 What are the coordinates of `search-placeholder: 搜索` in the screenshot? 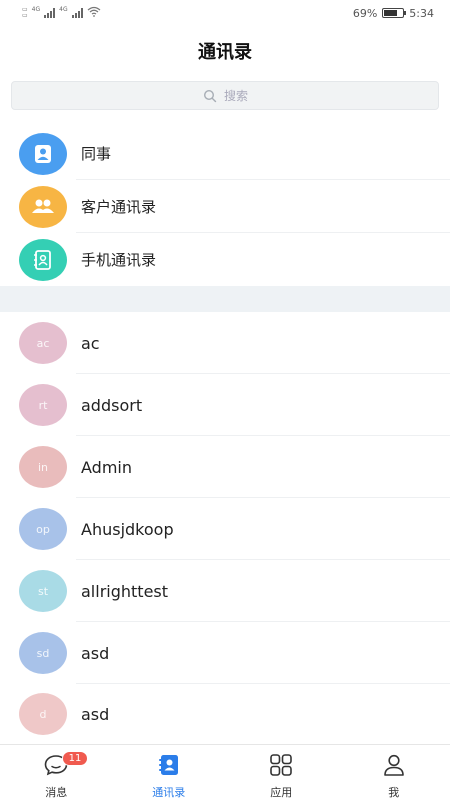 It's located at (235, 96).